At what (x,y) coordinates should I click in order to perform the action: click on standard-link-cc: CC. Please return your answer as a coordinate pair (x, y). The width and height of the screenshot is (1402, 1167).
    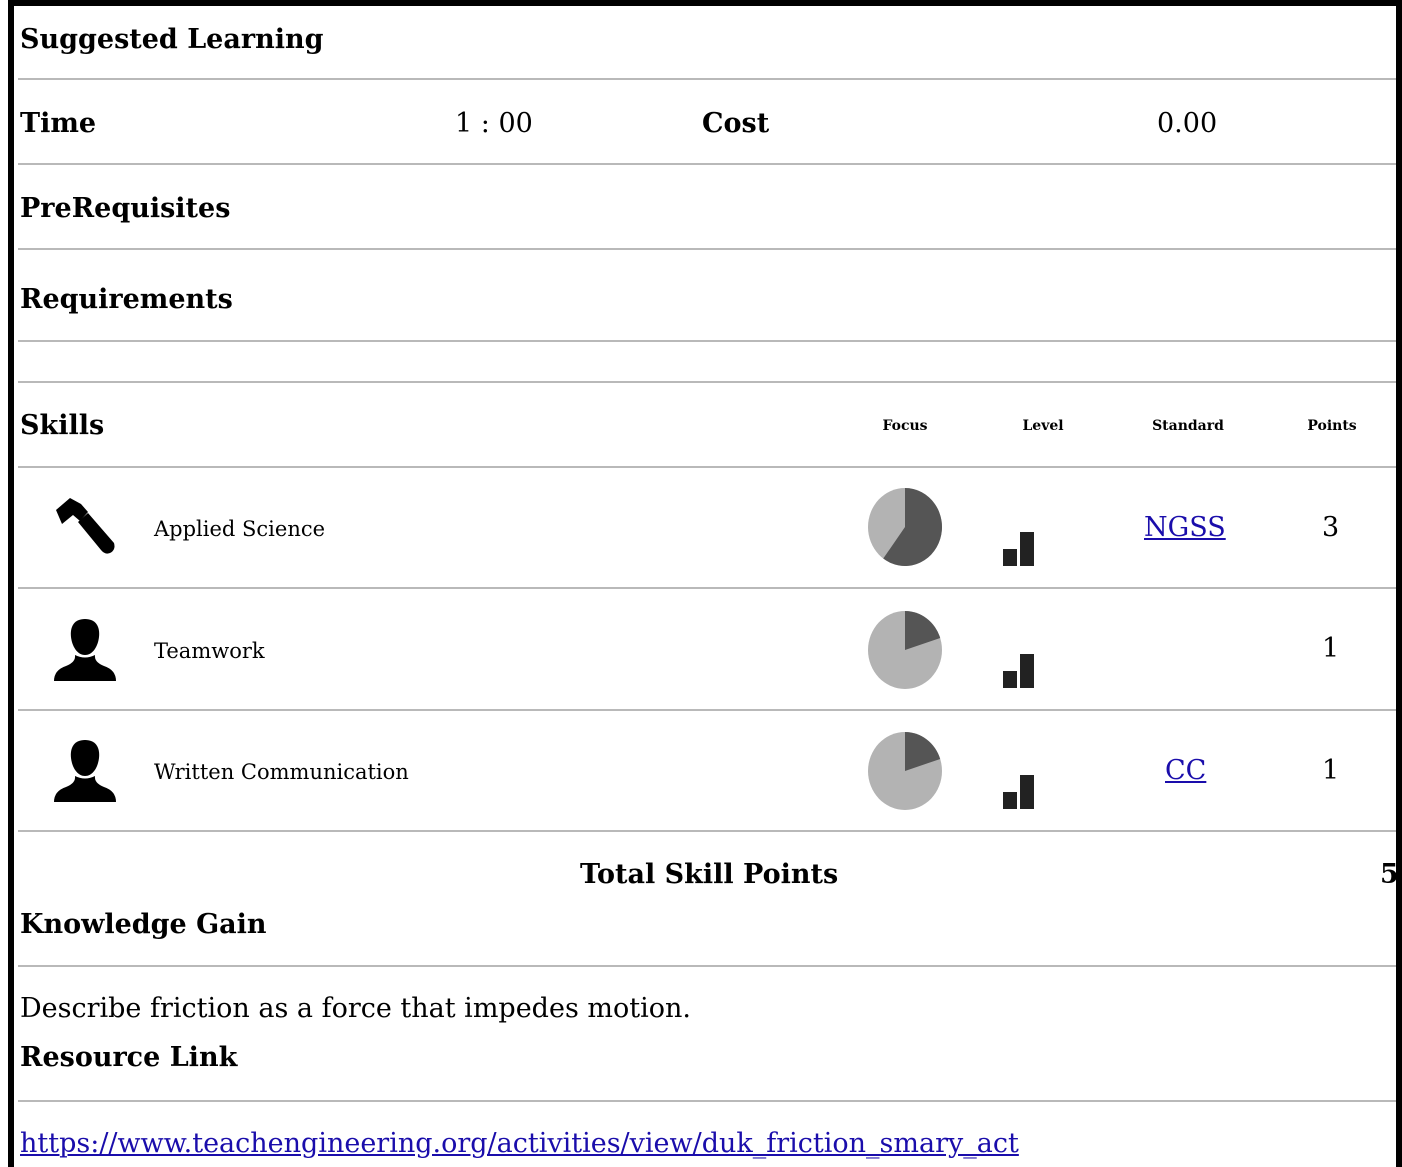
    Looking at the image, I should click on (1185, 770).